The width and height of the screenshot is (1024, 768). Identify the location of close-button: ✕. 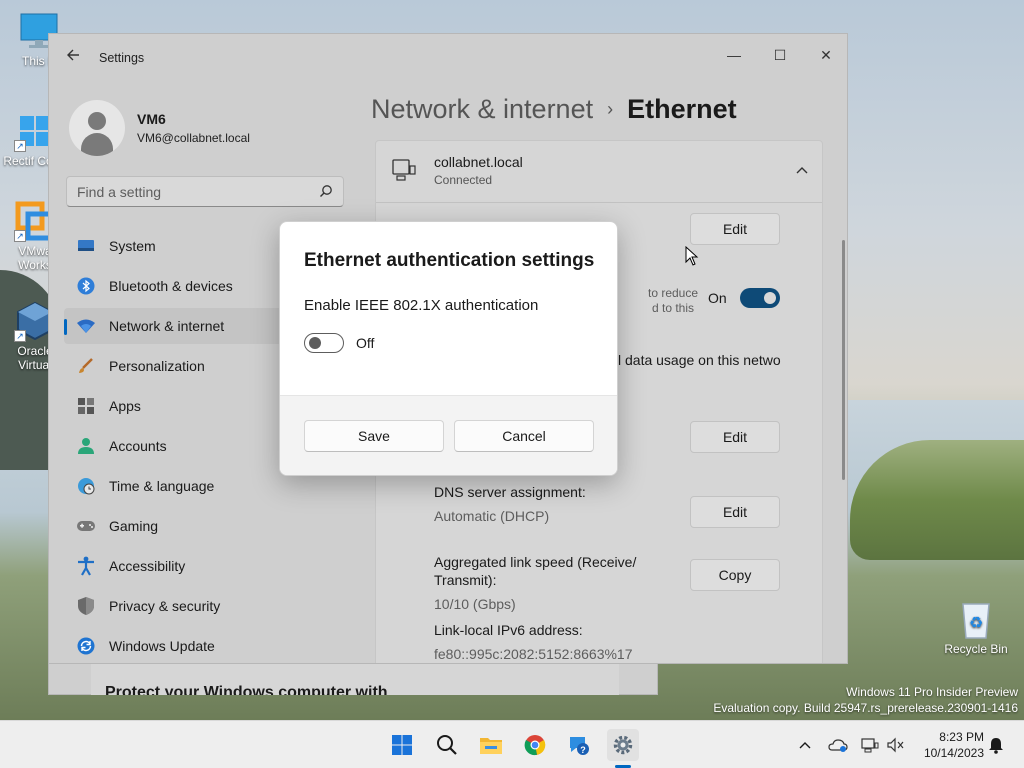
(825, 55).